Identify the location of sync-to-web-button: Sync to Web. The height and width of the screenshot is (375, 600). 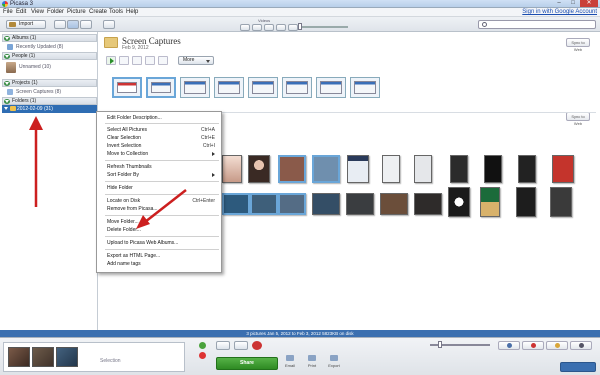
(578, 45).